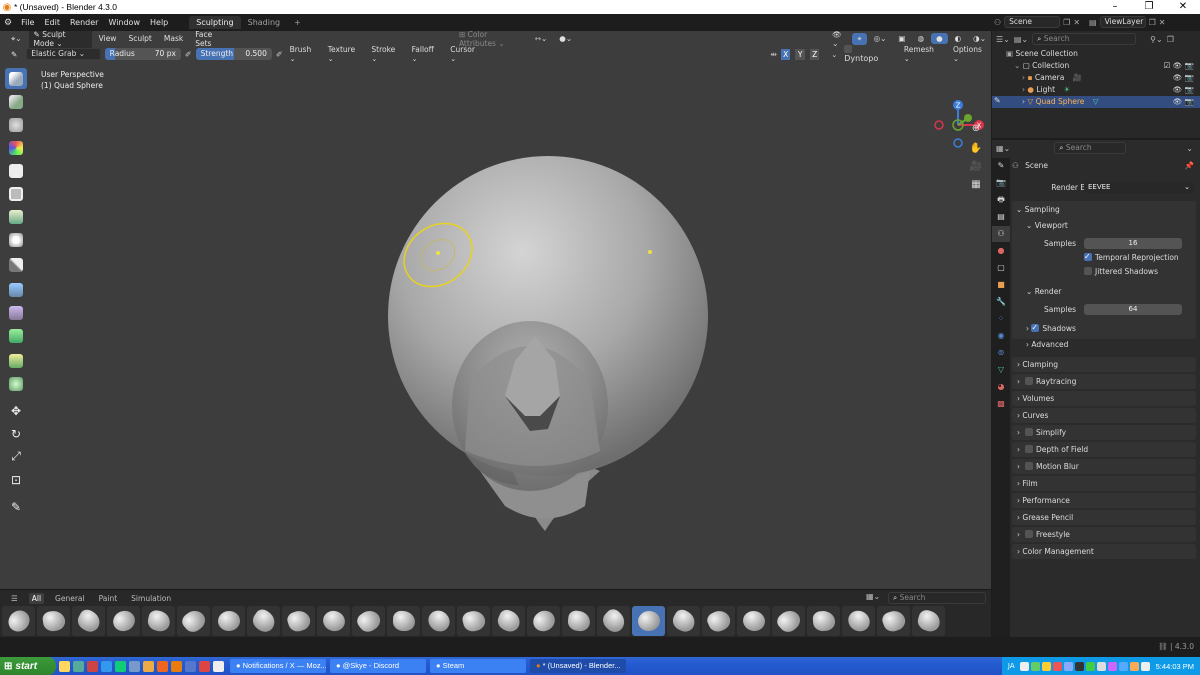 Image resolution: width=1200 pixels, height=675 pixels. Describe the element at coordinates (1088, 271) in the screenshot. I see `jittered-shadows-checkbox` at that location.